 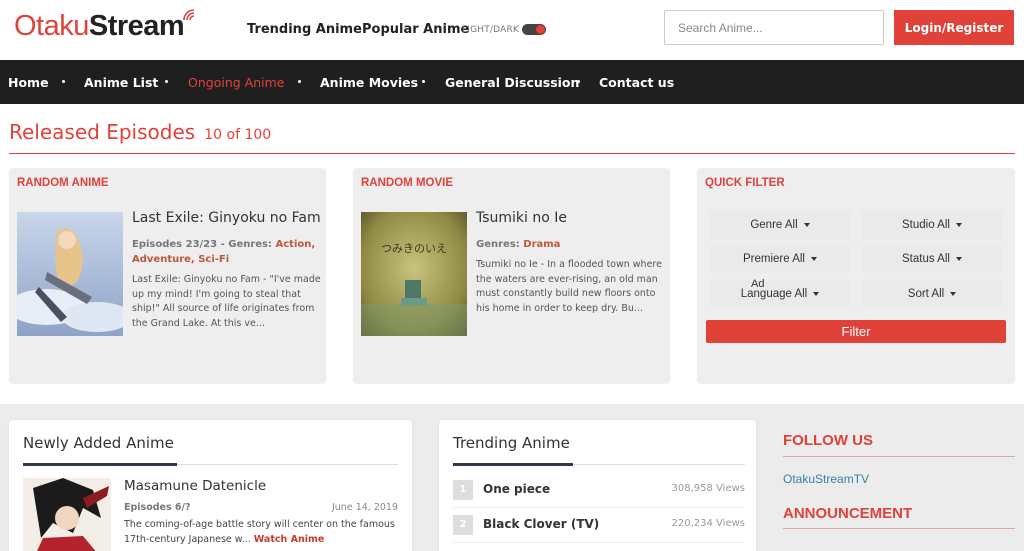 What do you see at coordinates (250, 244) in the screenshot?
I see `genres-label: Genres:` at bounding box center [250, 244].